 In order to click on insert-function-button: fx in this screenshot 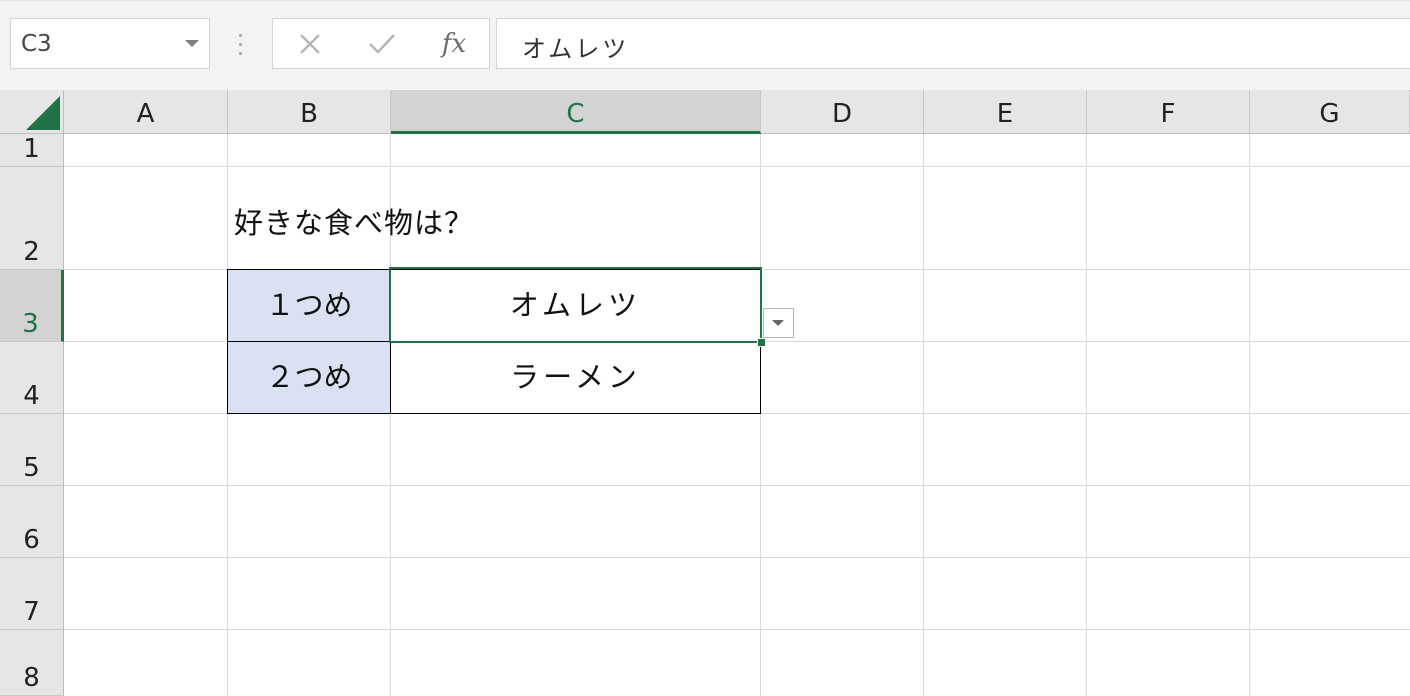, I will do `click(454, 43)`.